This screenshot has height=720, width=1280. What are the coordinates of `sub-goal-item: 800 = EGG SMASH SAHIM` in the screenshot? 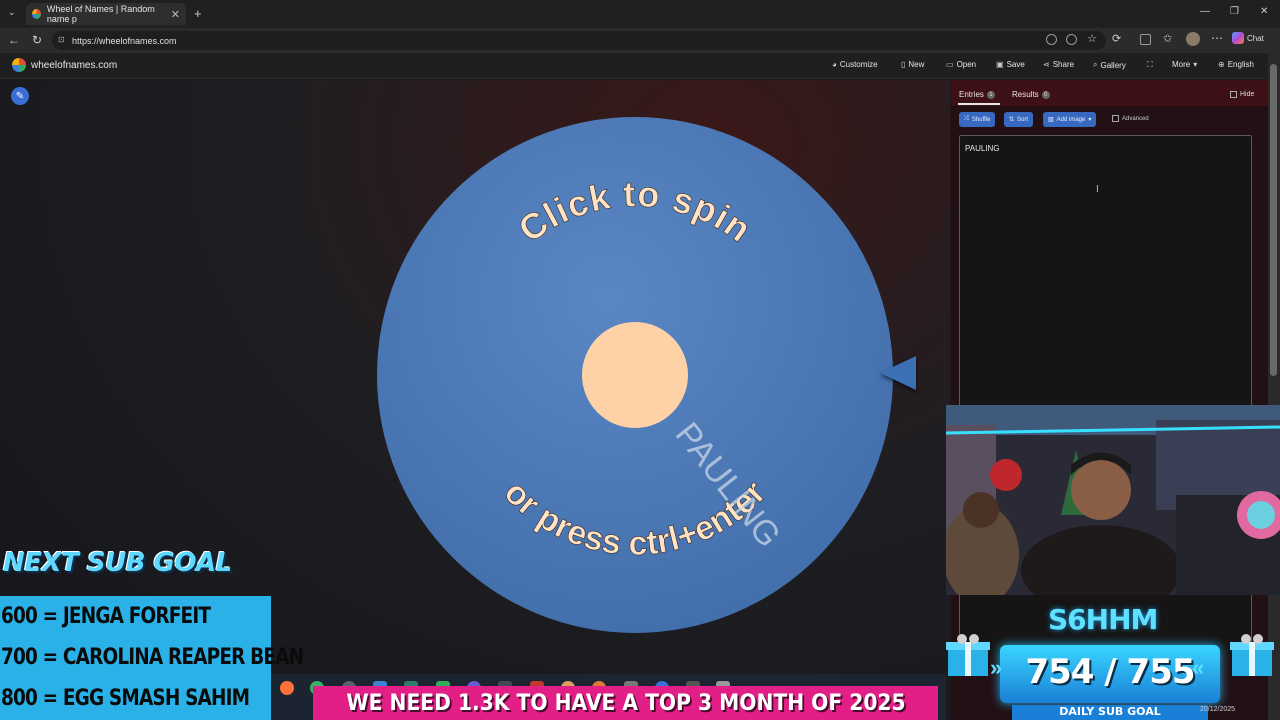 It's located at (125, 698).